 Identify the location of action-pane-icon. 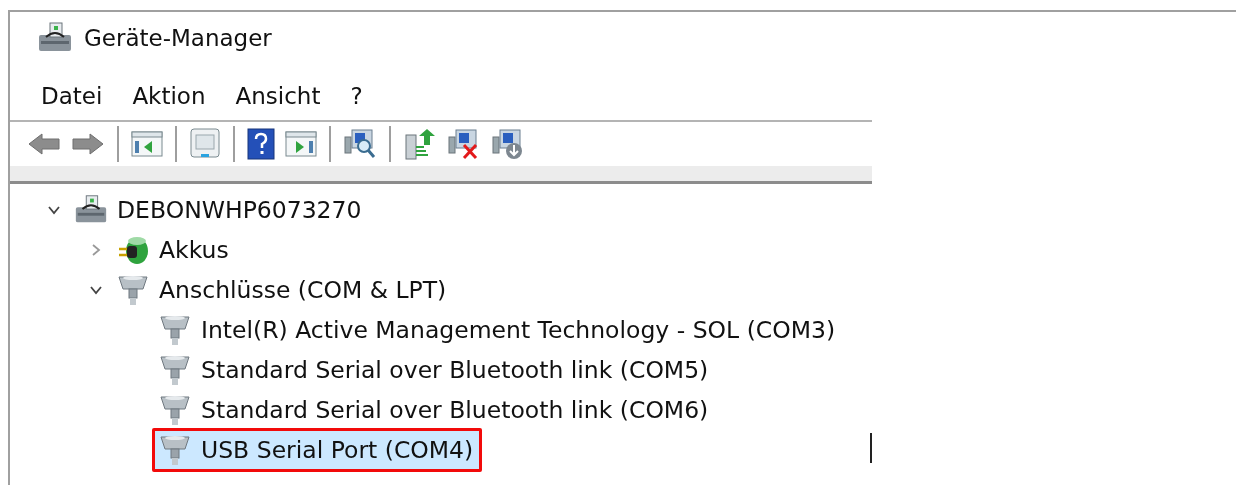
(301, 144).